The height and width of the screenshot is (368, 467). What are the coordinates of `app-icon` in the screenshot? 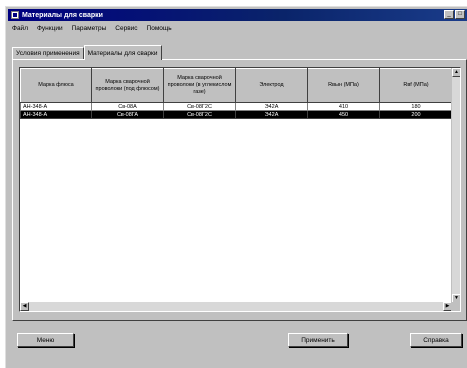 It's located at (15, 15).